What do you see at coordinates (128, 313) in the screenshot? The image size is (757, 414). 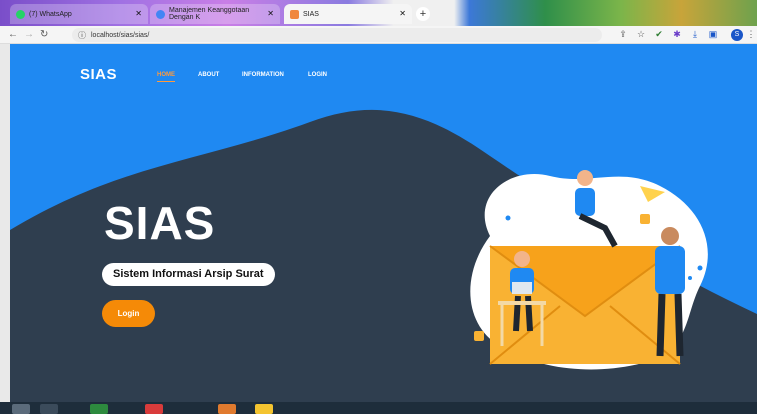 I see `login-button: Login` at bounding box center [128, 313].